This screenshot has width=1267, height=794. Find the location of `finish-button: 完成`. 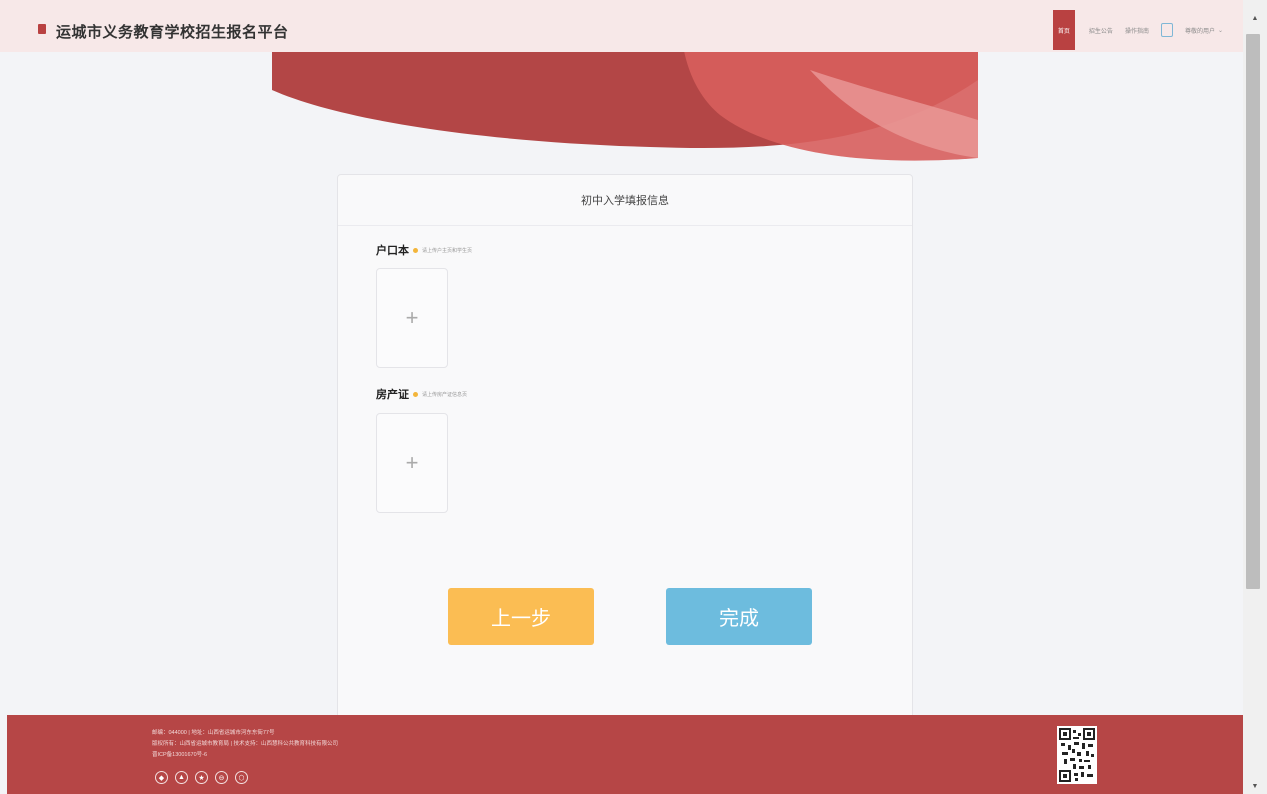

finish-button: 完成 is located at coordinates (739, 616).